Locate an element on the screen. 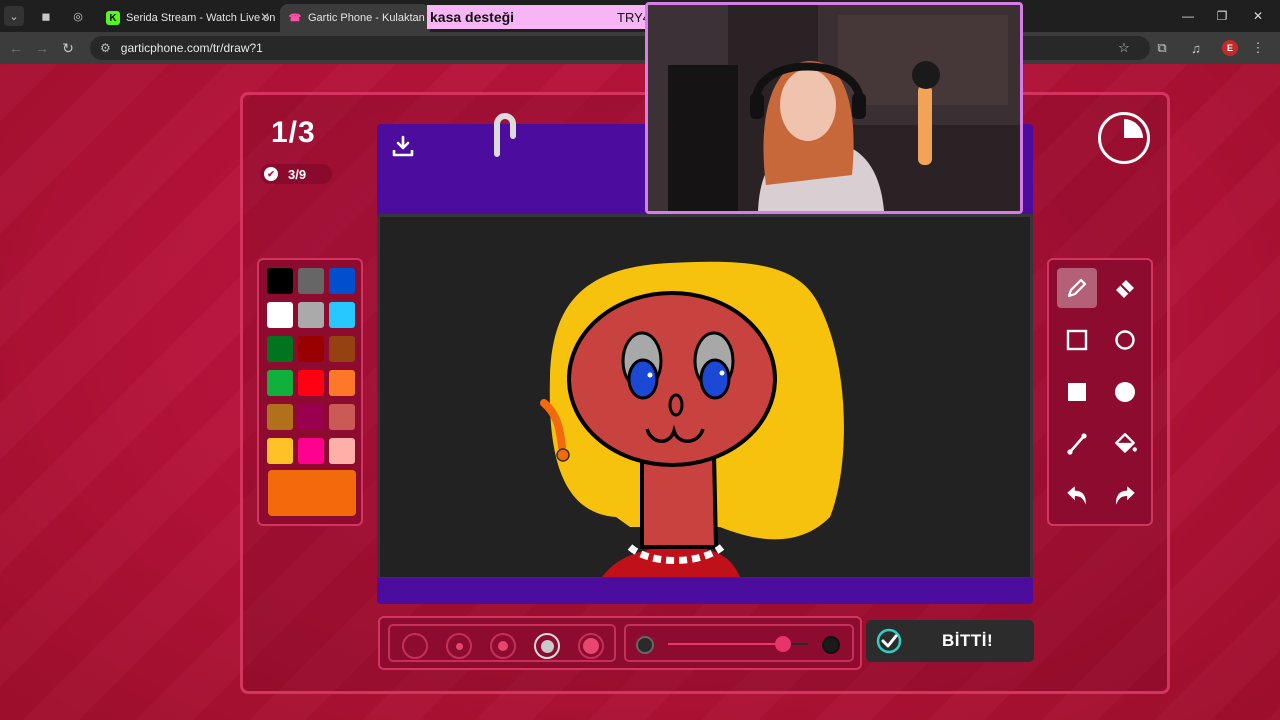 The image size is (1280, 720). square-outline-icon is located at coordinates (1077, 340).